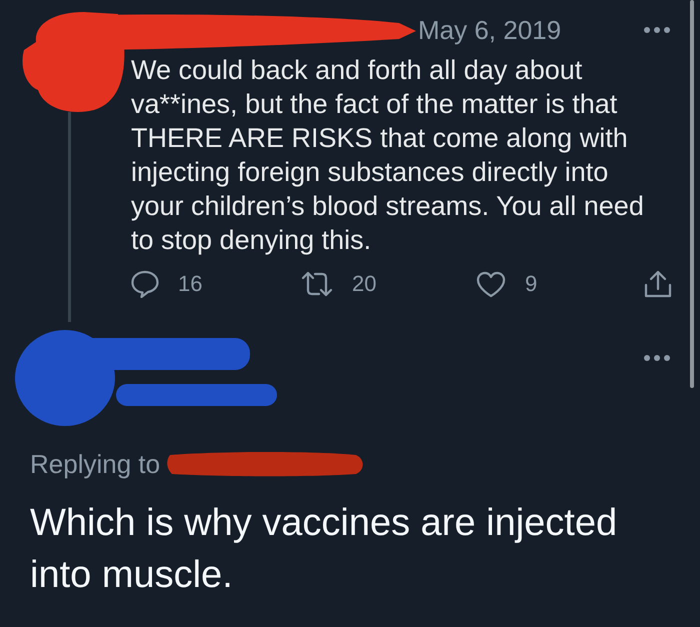 This screenshot has width=700, height=627. What do you see at coordinates (95, 464) in the screenshot?
I see `replying-to-label: Replying to` at bounding box center [95, 464].